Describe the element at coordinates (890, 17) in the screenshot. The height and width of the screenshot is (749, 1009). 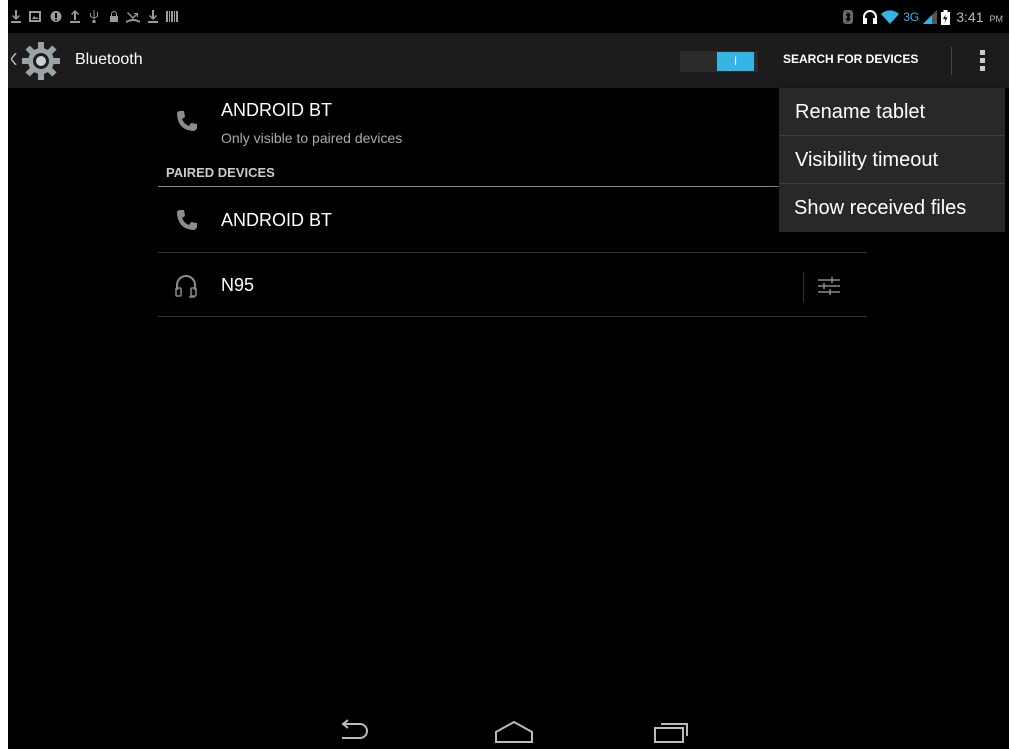
I see `wifi-icon` at that location.